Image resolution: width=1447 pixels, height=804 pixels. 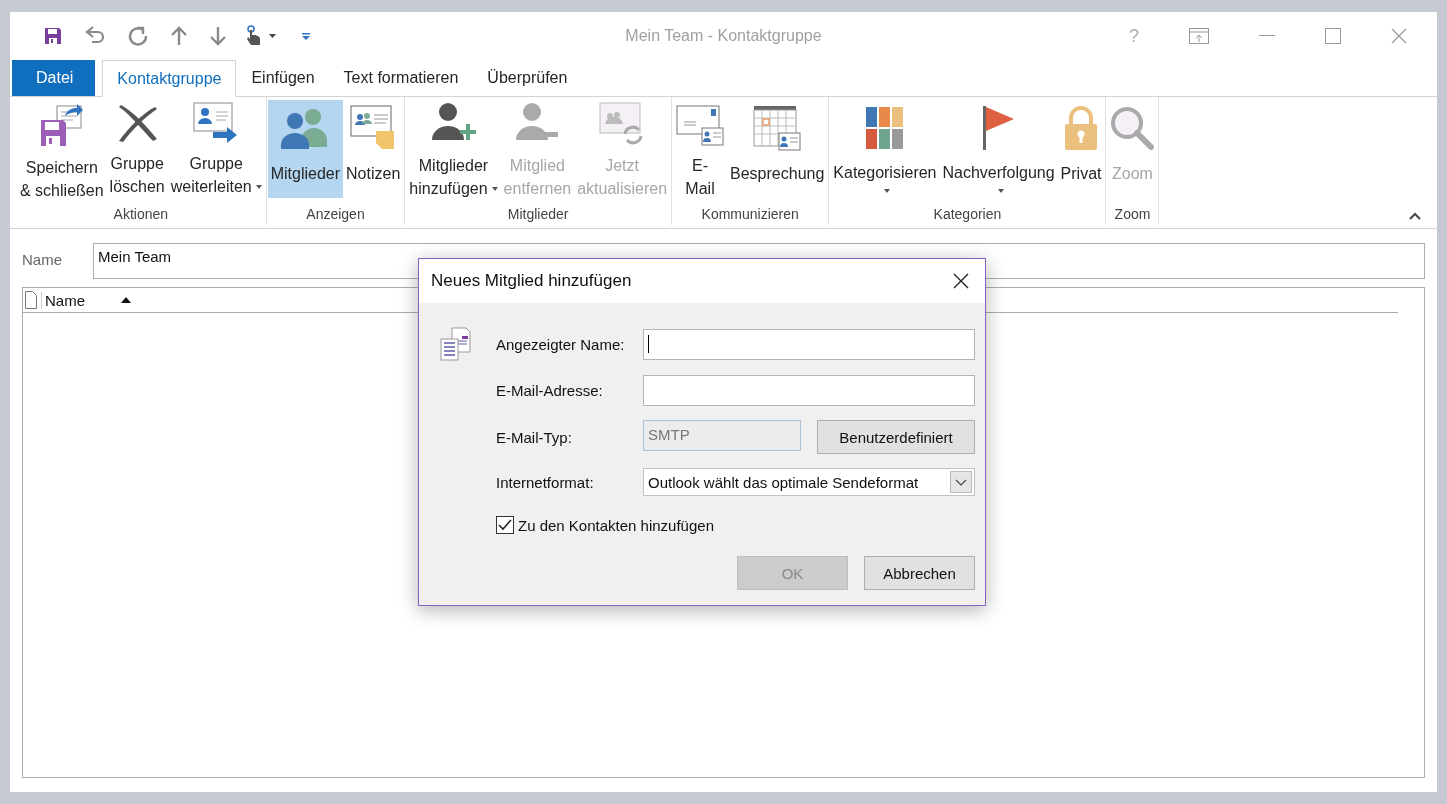 I want to click on email-type-field: SMTP, so click(x=722, y=435).